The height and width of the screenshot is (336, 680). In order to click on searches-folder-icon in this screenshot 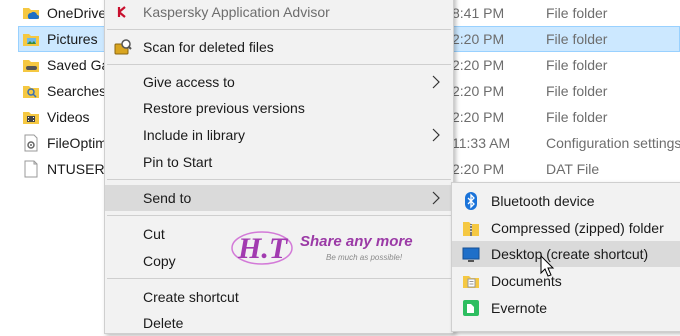, I will do `click(31, 92)`.